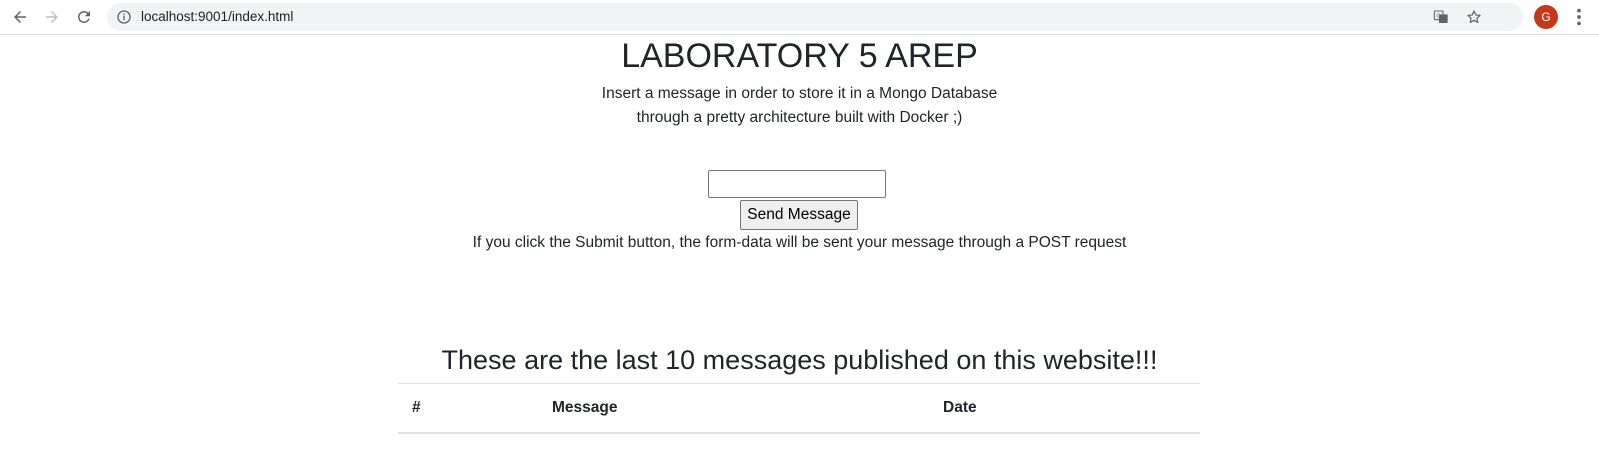  I want to click on browser-toolbar: localhost:9001/index.html G G, so click(799, 17).